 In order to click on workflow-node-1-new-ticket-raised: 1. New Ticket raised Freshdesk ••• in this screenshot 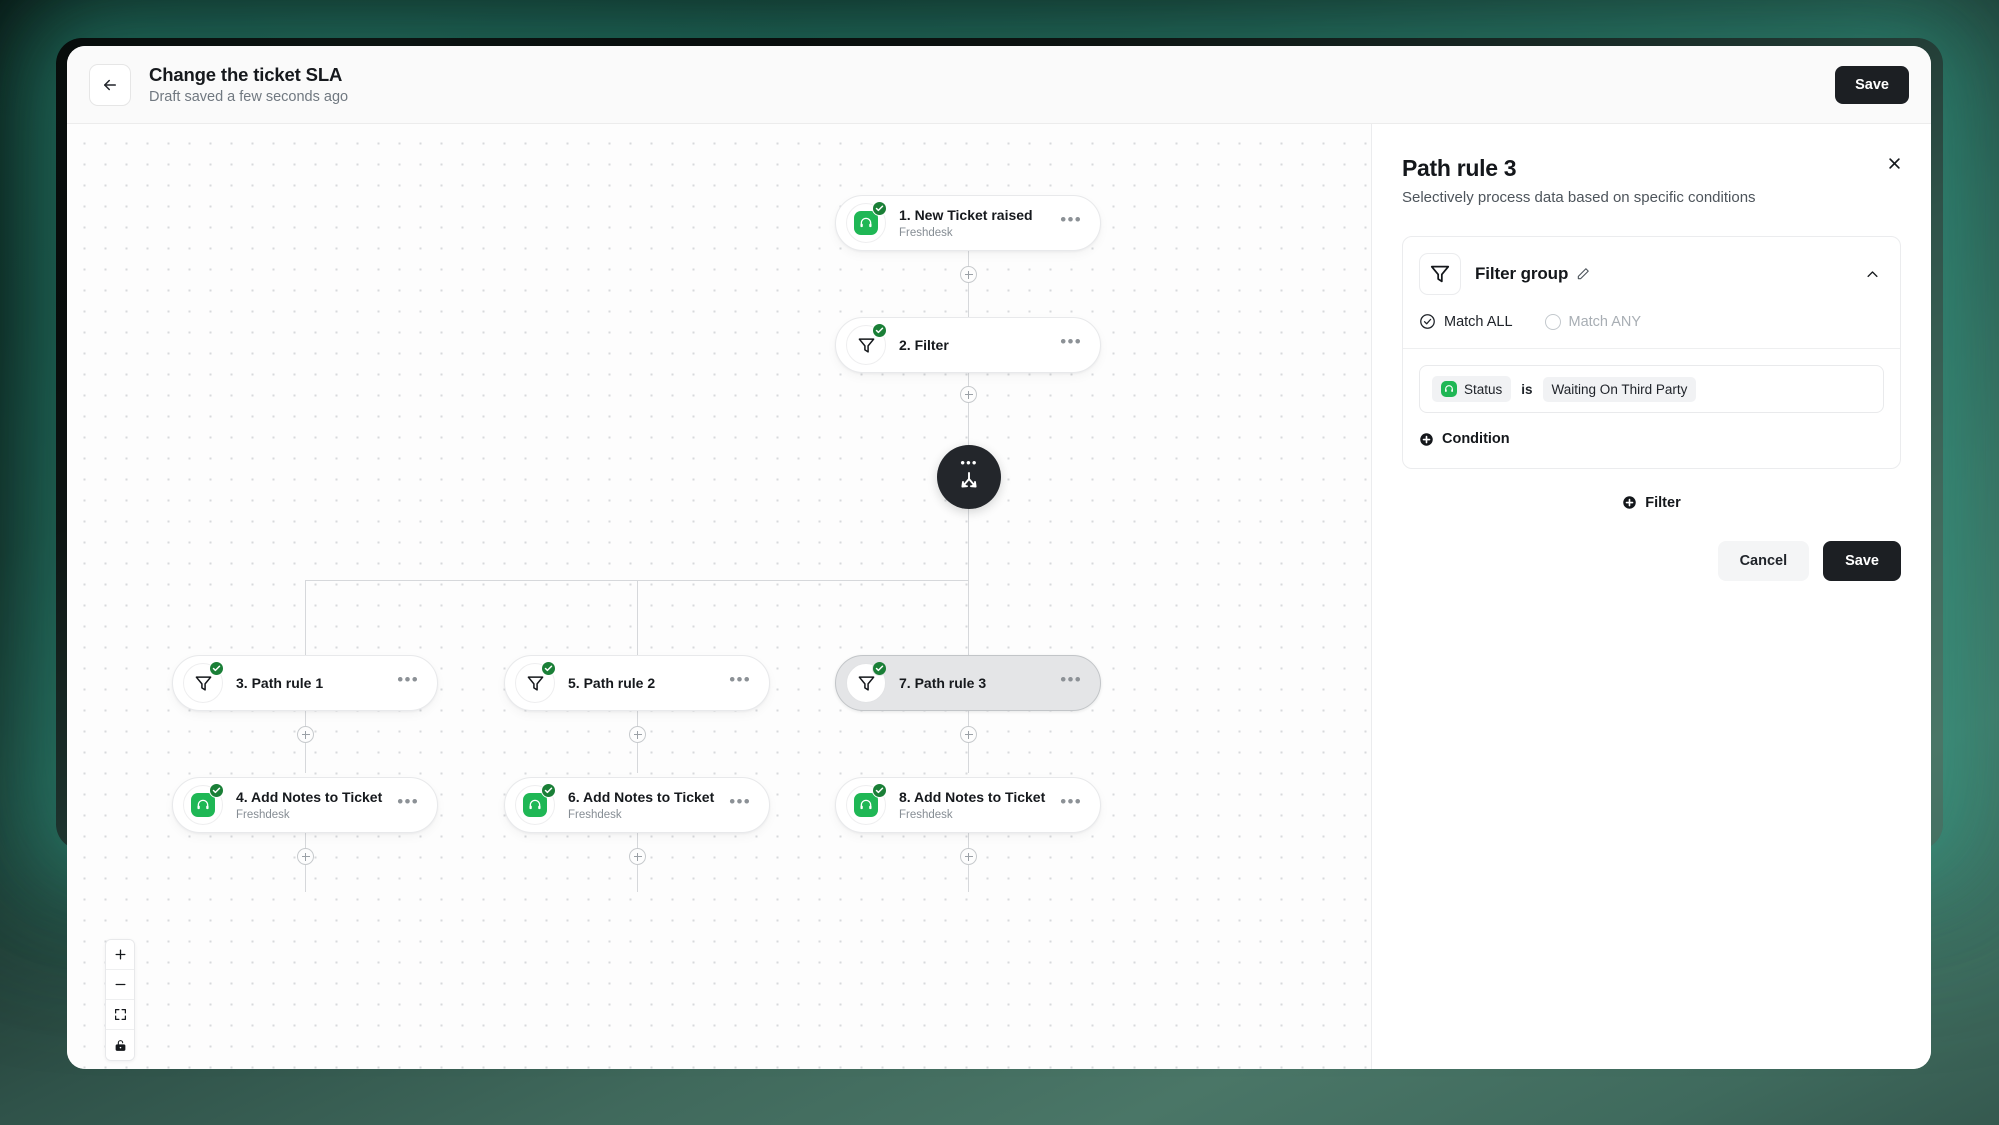, I will do `click(968, 223)`.